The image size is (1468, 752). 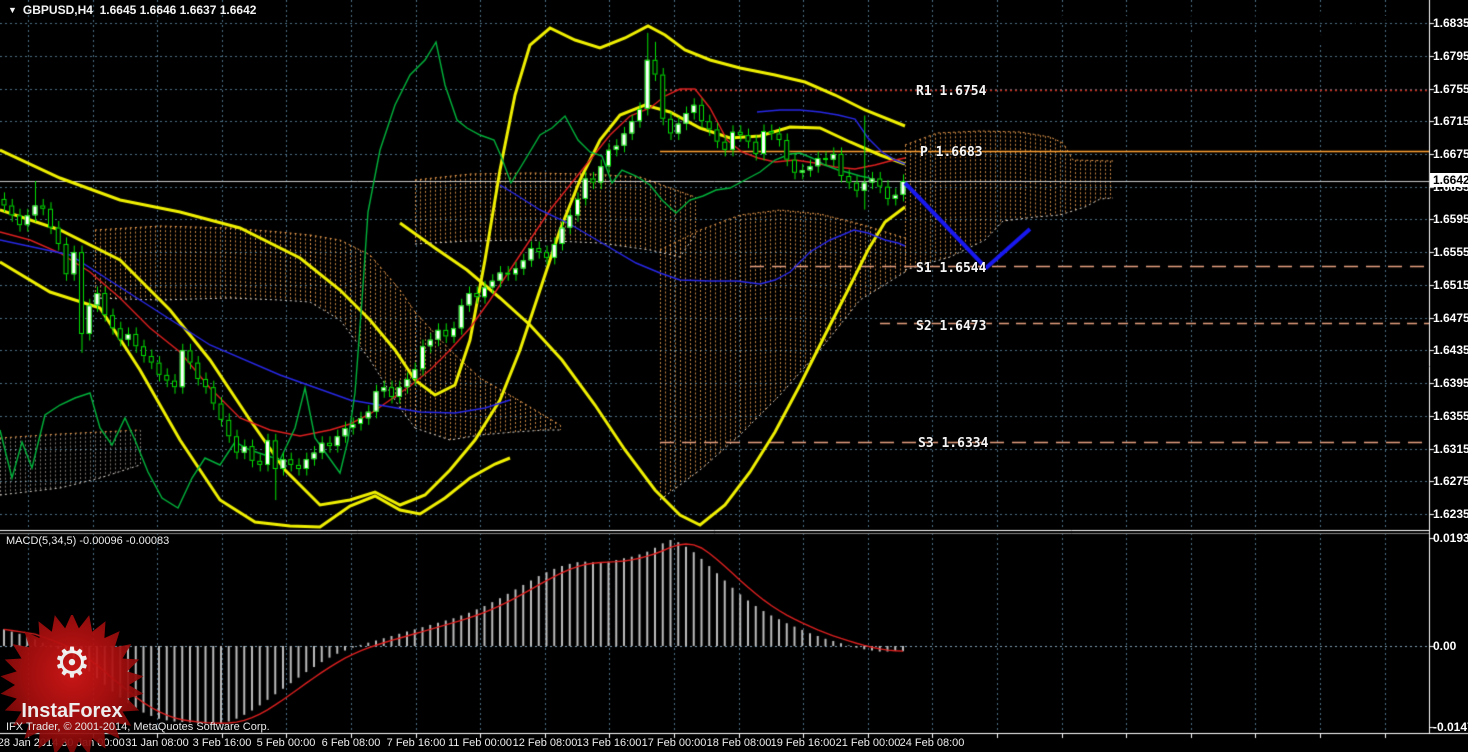 What do you see at coordinates (178, 10) in the screenshot?
I see `ohlc-readout: 1.6645 1.6646 1.6637 1.6642` at bounding box center [178, 10].